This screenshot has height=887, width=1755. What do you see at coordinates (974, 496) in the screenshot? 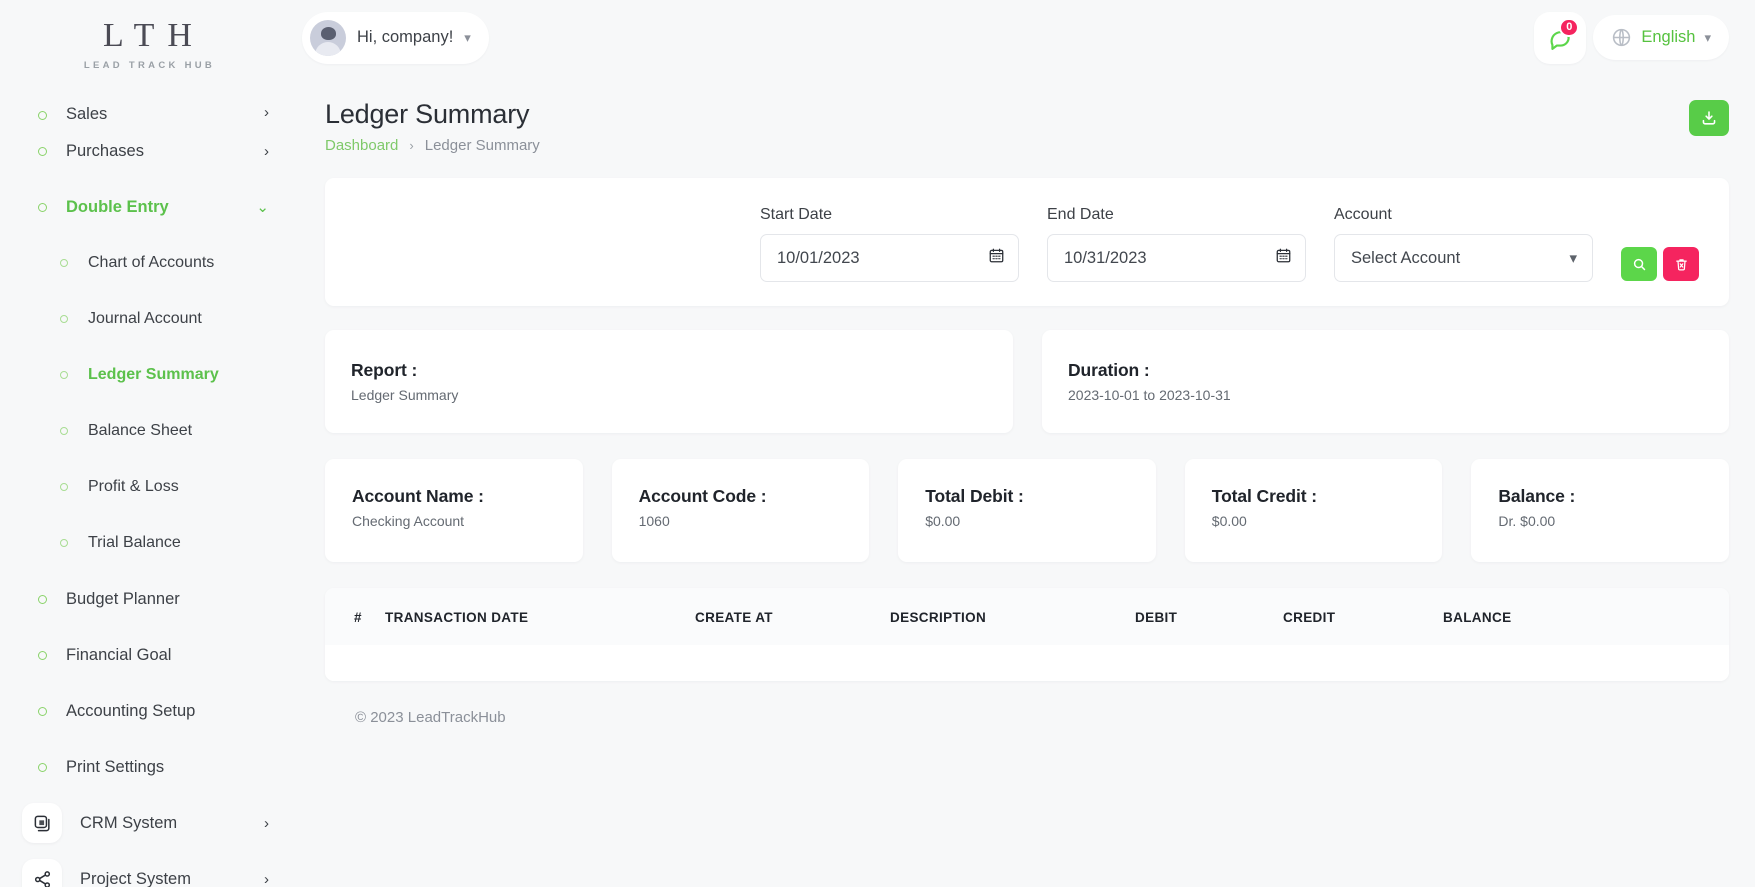
I see `stat-label: Total Debit :` at bounding box center [974, 496].